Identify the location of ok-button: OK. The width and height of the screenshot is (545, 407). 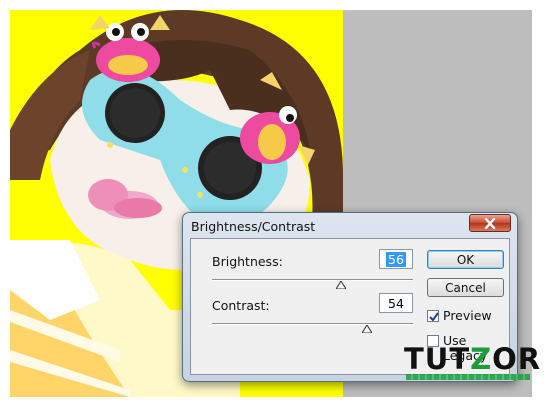
(465, 259).